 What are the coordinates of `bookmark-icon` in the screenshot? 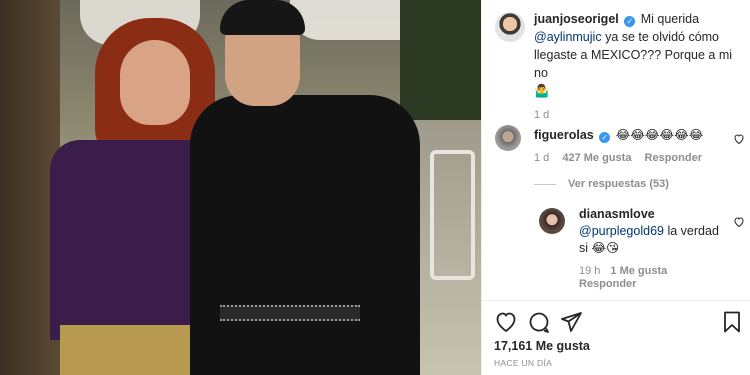 It's located at (732, 322).